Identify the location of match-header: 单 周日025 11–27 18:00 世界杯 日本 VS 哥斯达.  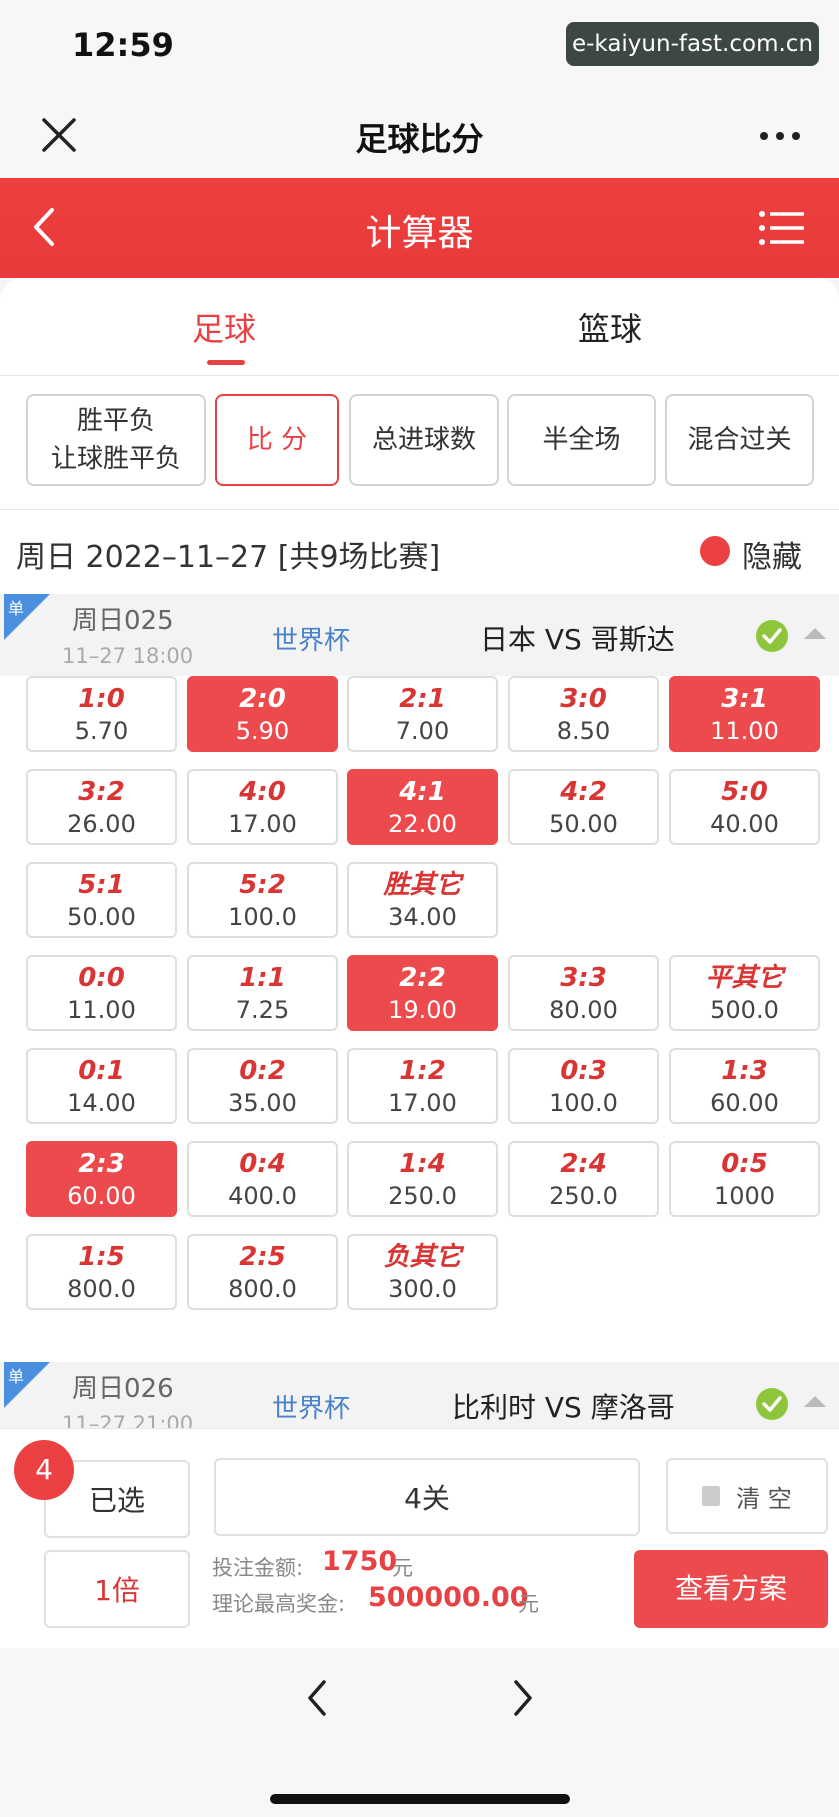
(419, 635).